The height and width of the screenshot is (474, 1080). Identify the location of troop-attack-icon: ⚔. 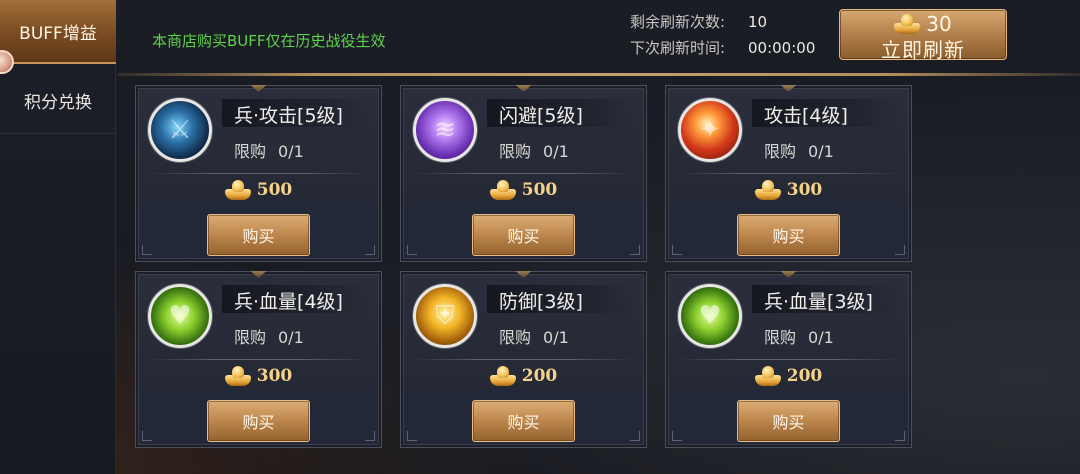
(180, 130).